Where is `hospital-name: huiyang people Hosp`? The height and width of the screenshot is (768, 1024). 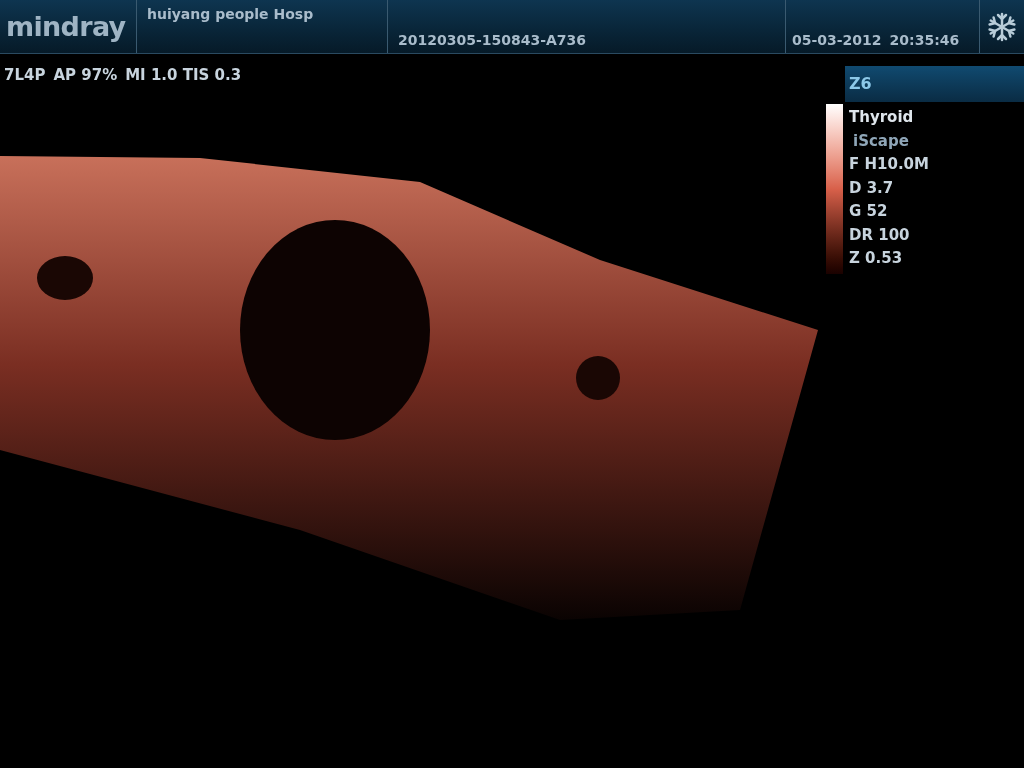
hospital-name: huiyang people Hosp is located at coordinates (230, 14).